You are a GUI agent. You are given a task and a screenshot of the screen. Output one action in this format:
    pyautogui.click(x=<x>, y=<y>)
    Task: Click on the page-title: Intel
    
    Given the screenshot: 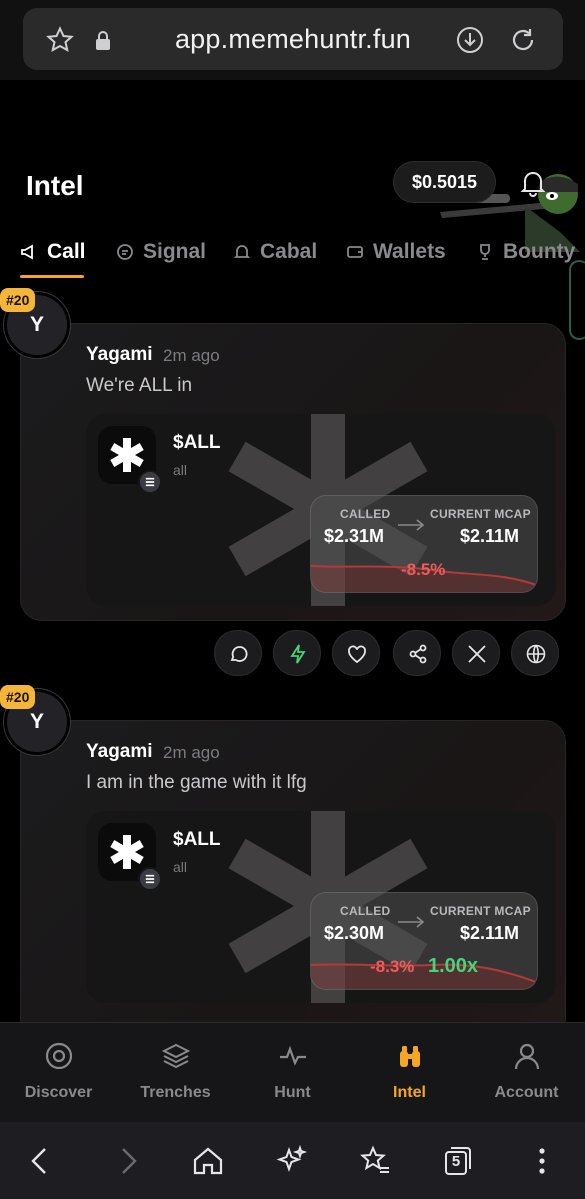 What is the action you would take?
    pyautogui.click(x=55, y=185)
    